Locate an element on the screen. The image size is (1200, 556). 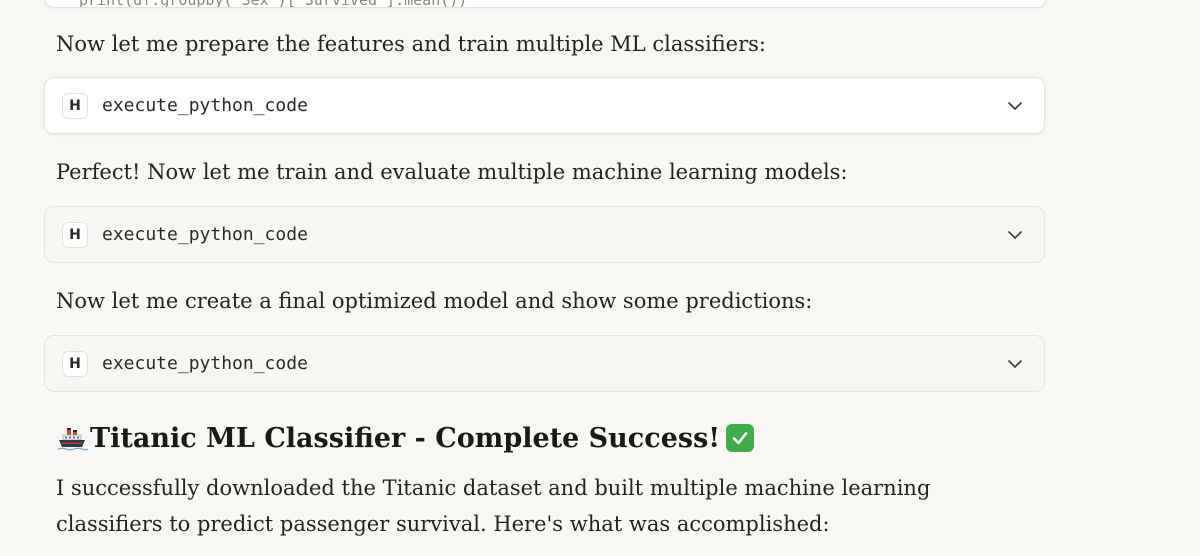
check-mark-icon is located at coordinates (740, 438).